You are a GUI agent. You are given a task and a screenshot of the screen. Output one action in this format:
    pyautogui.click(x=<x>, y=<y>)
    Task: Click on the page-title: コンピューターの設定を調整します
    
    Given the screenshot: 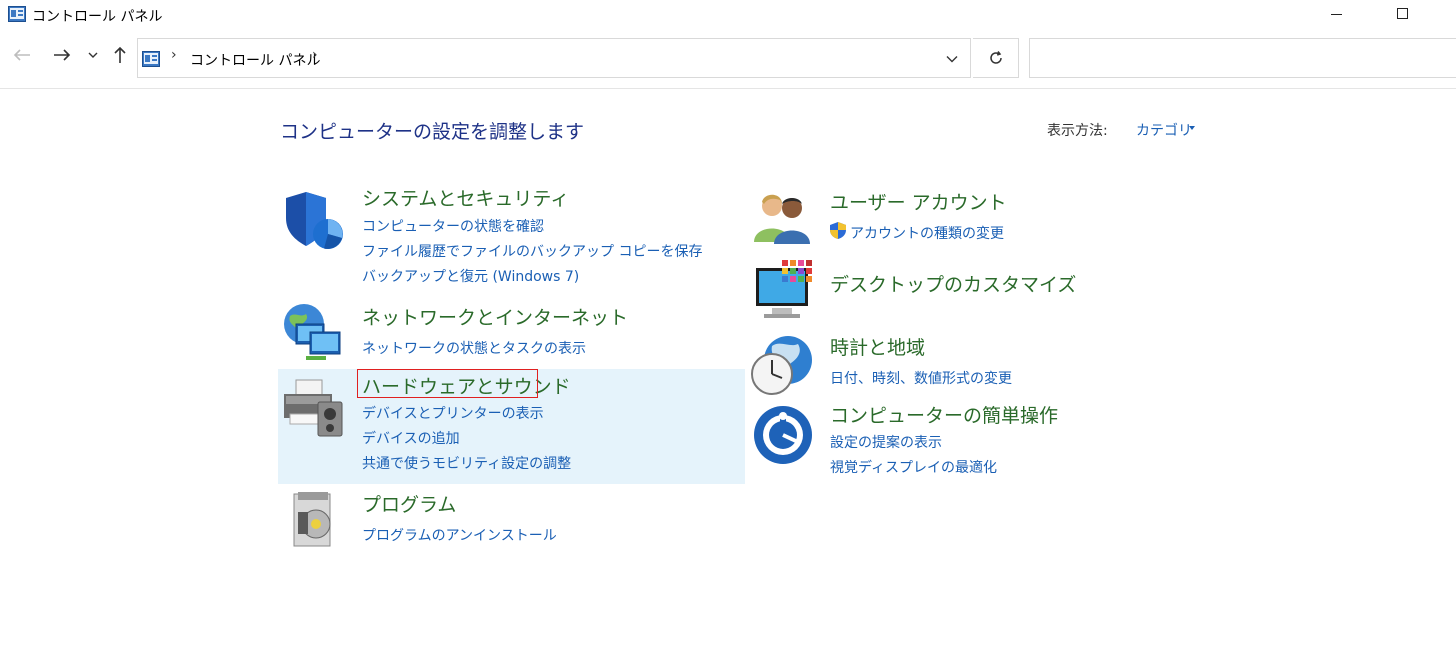 What is the action you would take?
    pyautogui.click(x=432, y=132)
    